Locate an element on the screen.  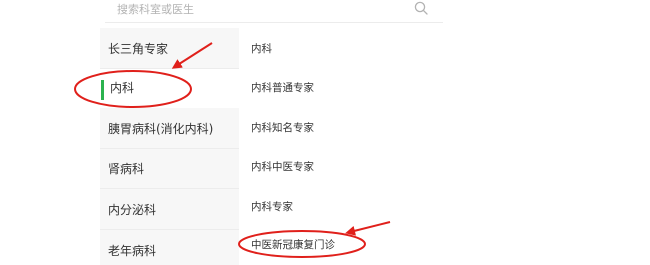
search-bar: 搜索科室或医生 is located at coordinates (274, 11).